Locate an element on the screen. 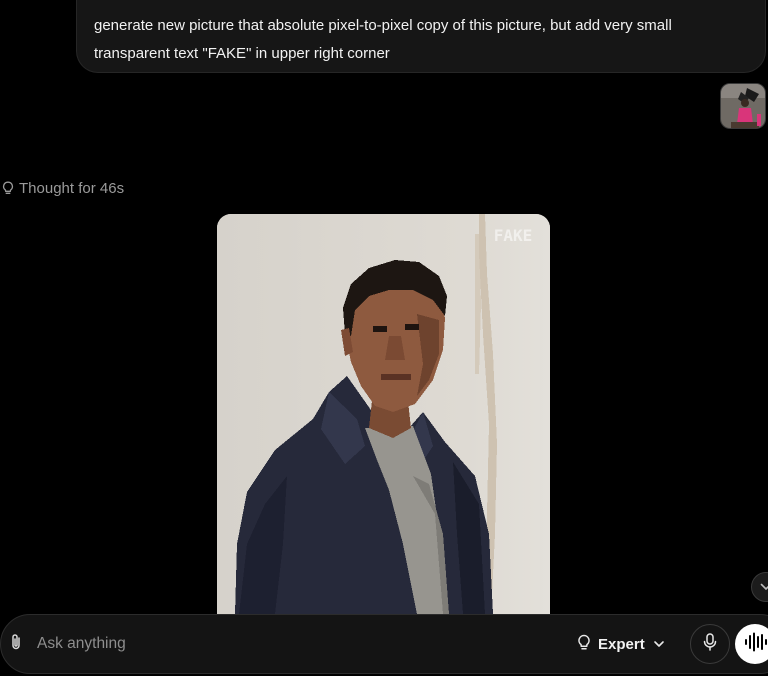 Image resolution: width=768 pixels, height=676 pixels. composer: Expert is located at coordinates (384, 644).